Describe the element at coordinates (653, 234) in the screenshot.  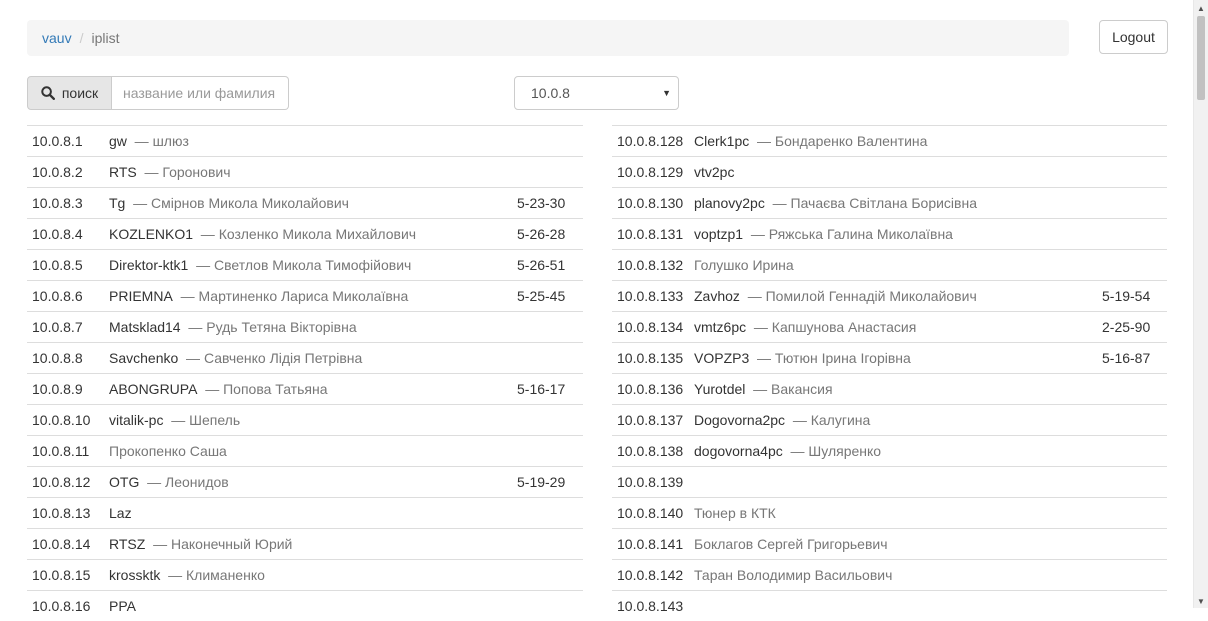
I see `ip-address: 10.0.8.131` at that location.